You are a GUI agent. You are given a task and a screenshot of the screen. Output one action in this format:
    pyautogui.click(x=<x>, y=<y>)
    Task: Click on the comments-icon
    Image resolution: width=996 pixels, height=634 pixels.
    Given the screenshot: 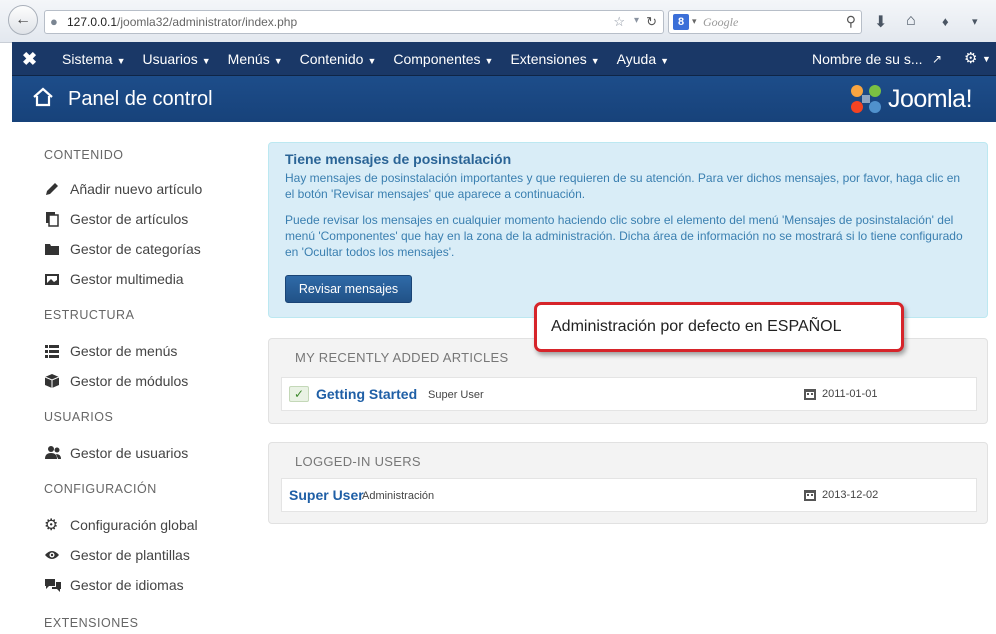 What is the action you would take?
    pyautogui.click(x=57, y=585)
    